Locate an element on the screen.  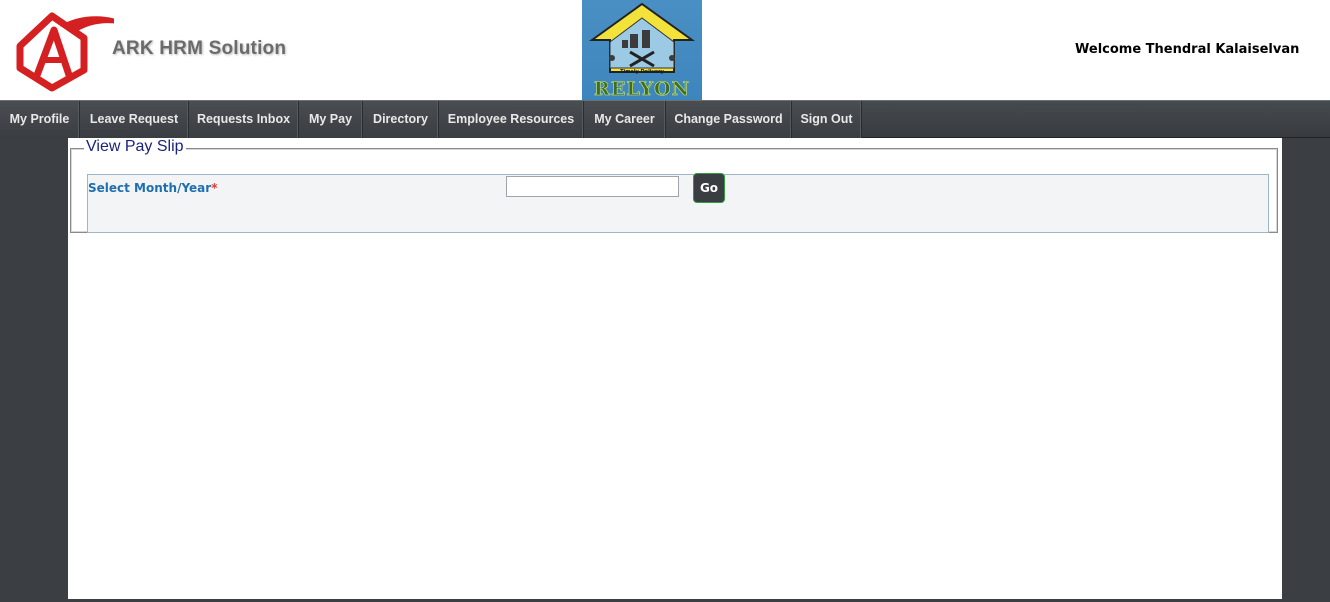
form-panel-divider is located at coordinates (678, 174).